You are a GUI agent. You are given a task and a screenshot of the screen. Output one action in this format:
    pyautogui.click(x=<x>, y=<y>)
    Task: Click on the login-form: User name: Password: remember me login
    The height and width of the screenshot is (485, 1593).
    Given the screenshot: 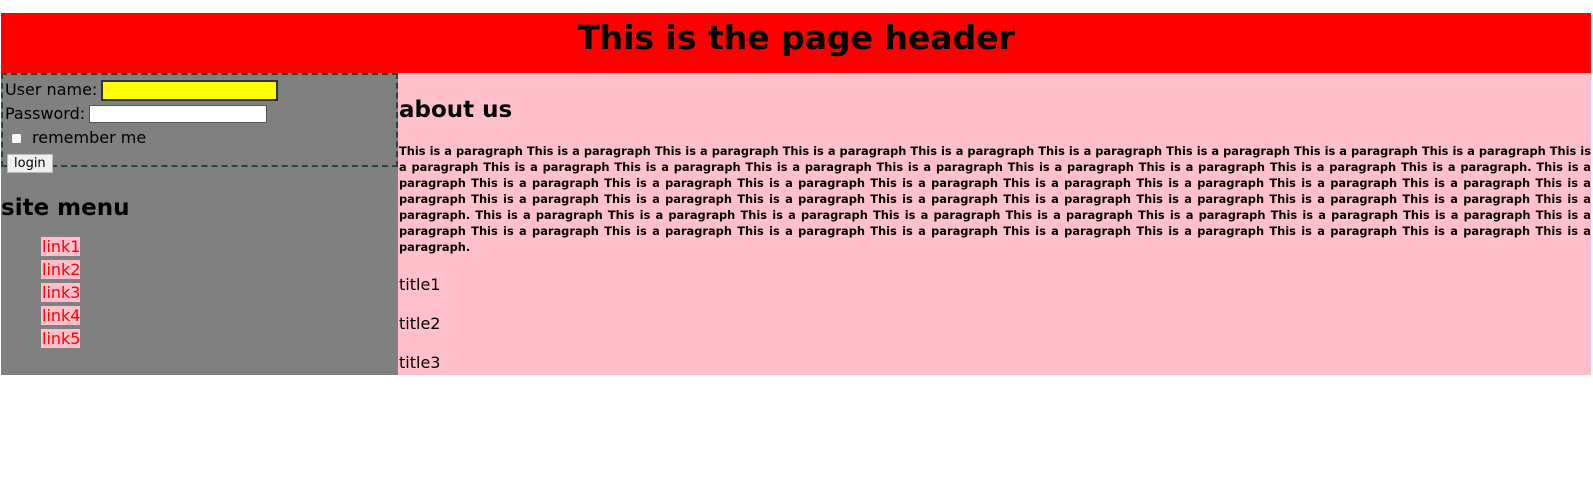 What is the action you would take?
    pyautogui.click(x=199, y=123)
    